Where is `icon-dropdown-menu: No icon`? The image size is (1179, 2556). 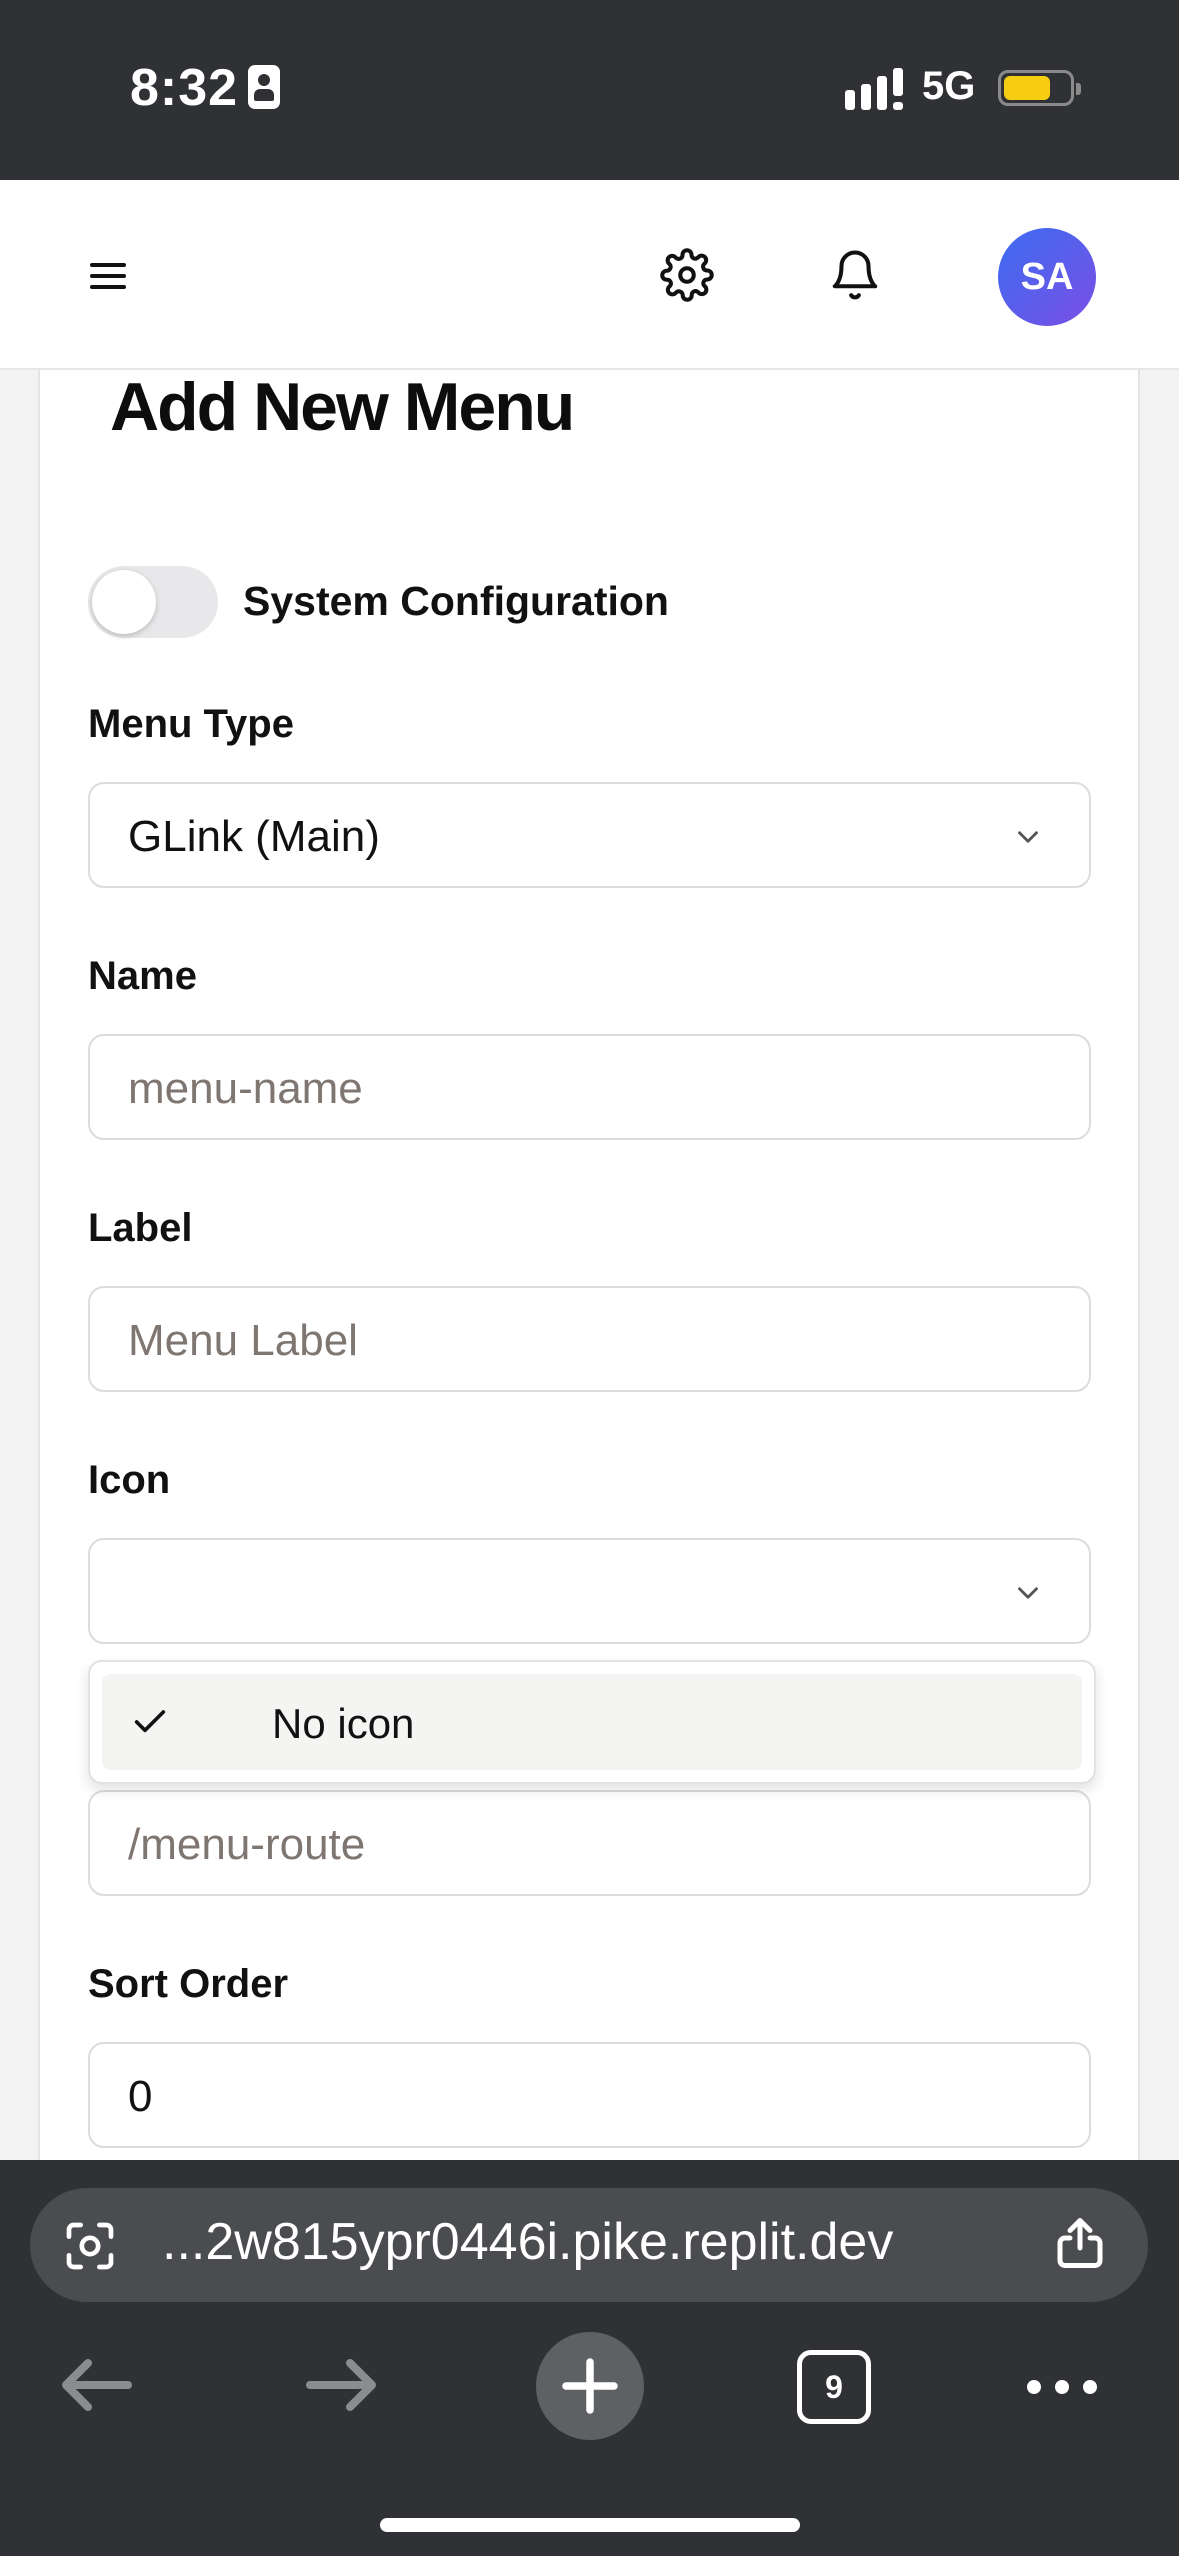
icon-dropdown-menu: No icon is located at coordinates (592, 1722).